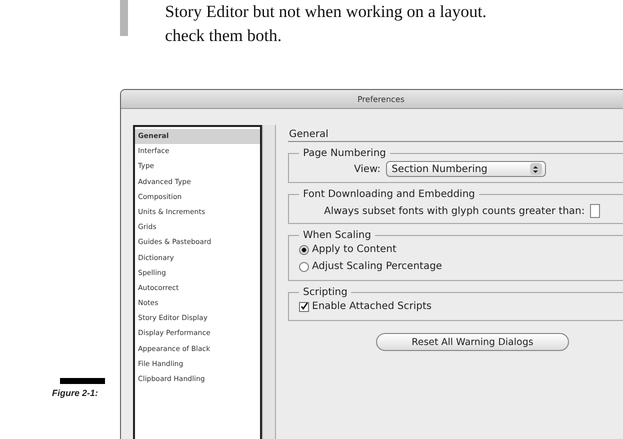 The height and width of the screenshot is (439, 623). What do you see at coordinates (389, 194) in the screenshot?
I see `group-title: Font Downloading and Embedding` at bounding box center [389, 194].